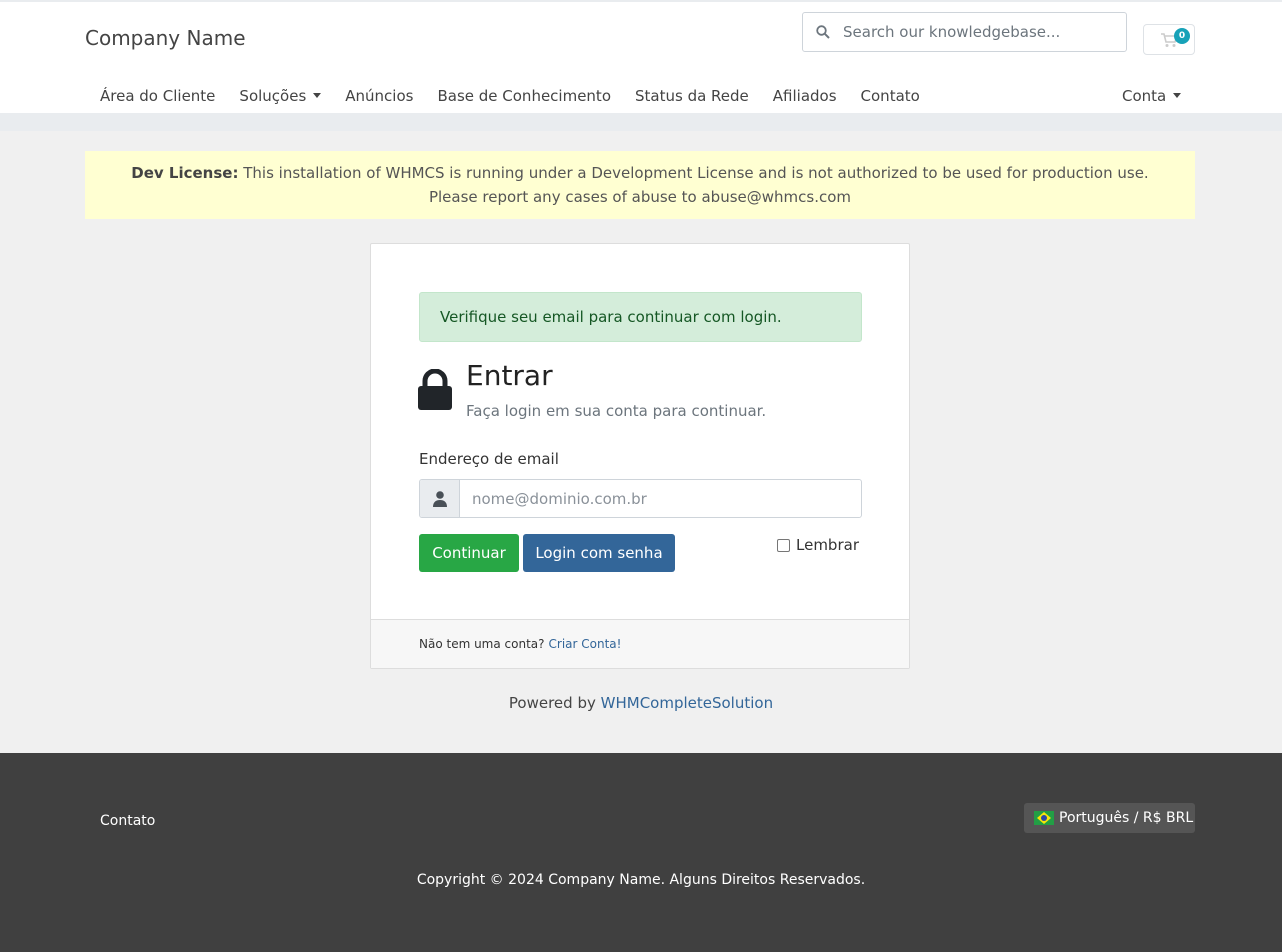 This screenshot has height=952, width=1282. I want to click on cart-button: 0, so click(1169, 39).